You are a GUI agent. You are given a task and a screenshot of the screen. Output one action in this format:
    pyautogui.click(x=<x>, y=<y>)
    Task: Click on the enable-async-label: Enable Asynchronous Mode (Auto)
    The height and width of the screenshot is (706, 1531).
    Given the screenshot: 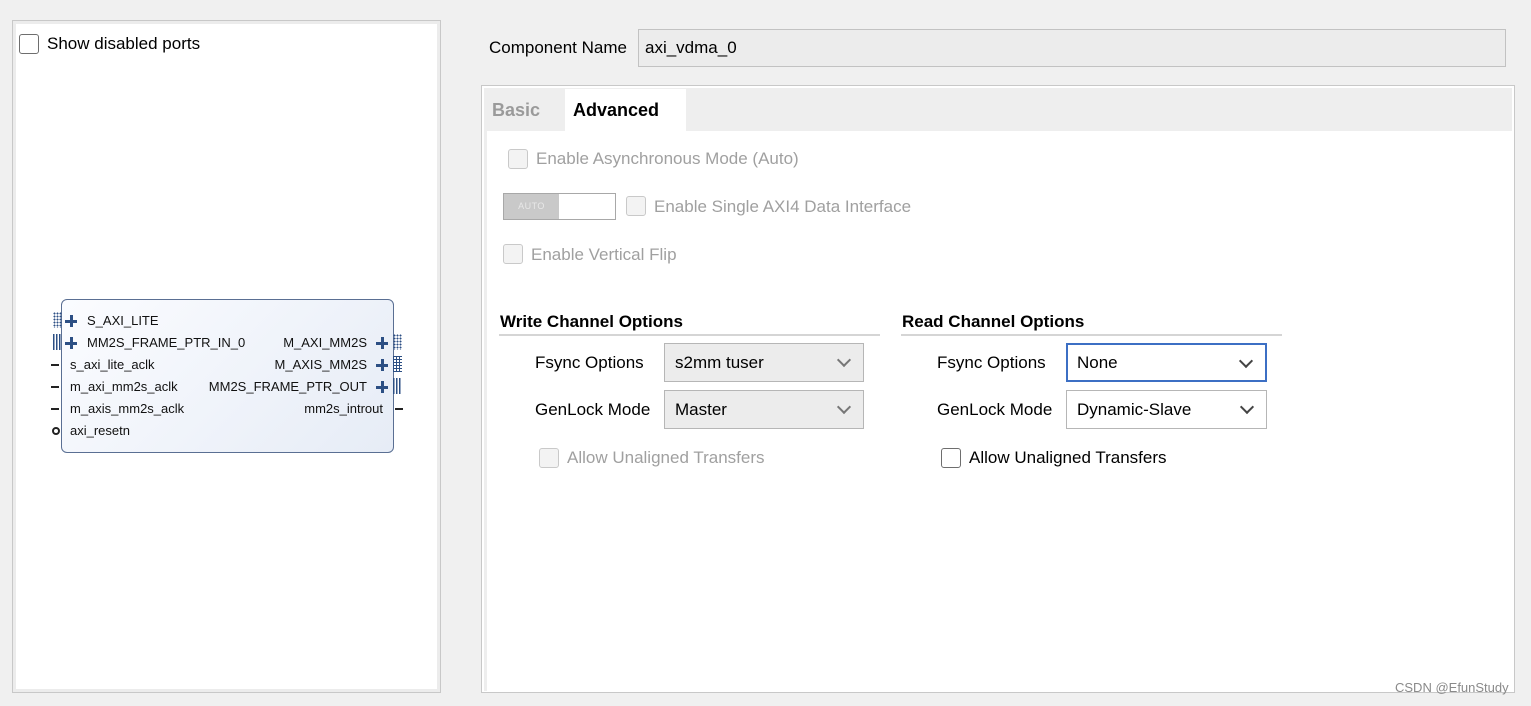 What is the action you would take?
    pyautogui.click(x=667, y=158)
    